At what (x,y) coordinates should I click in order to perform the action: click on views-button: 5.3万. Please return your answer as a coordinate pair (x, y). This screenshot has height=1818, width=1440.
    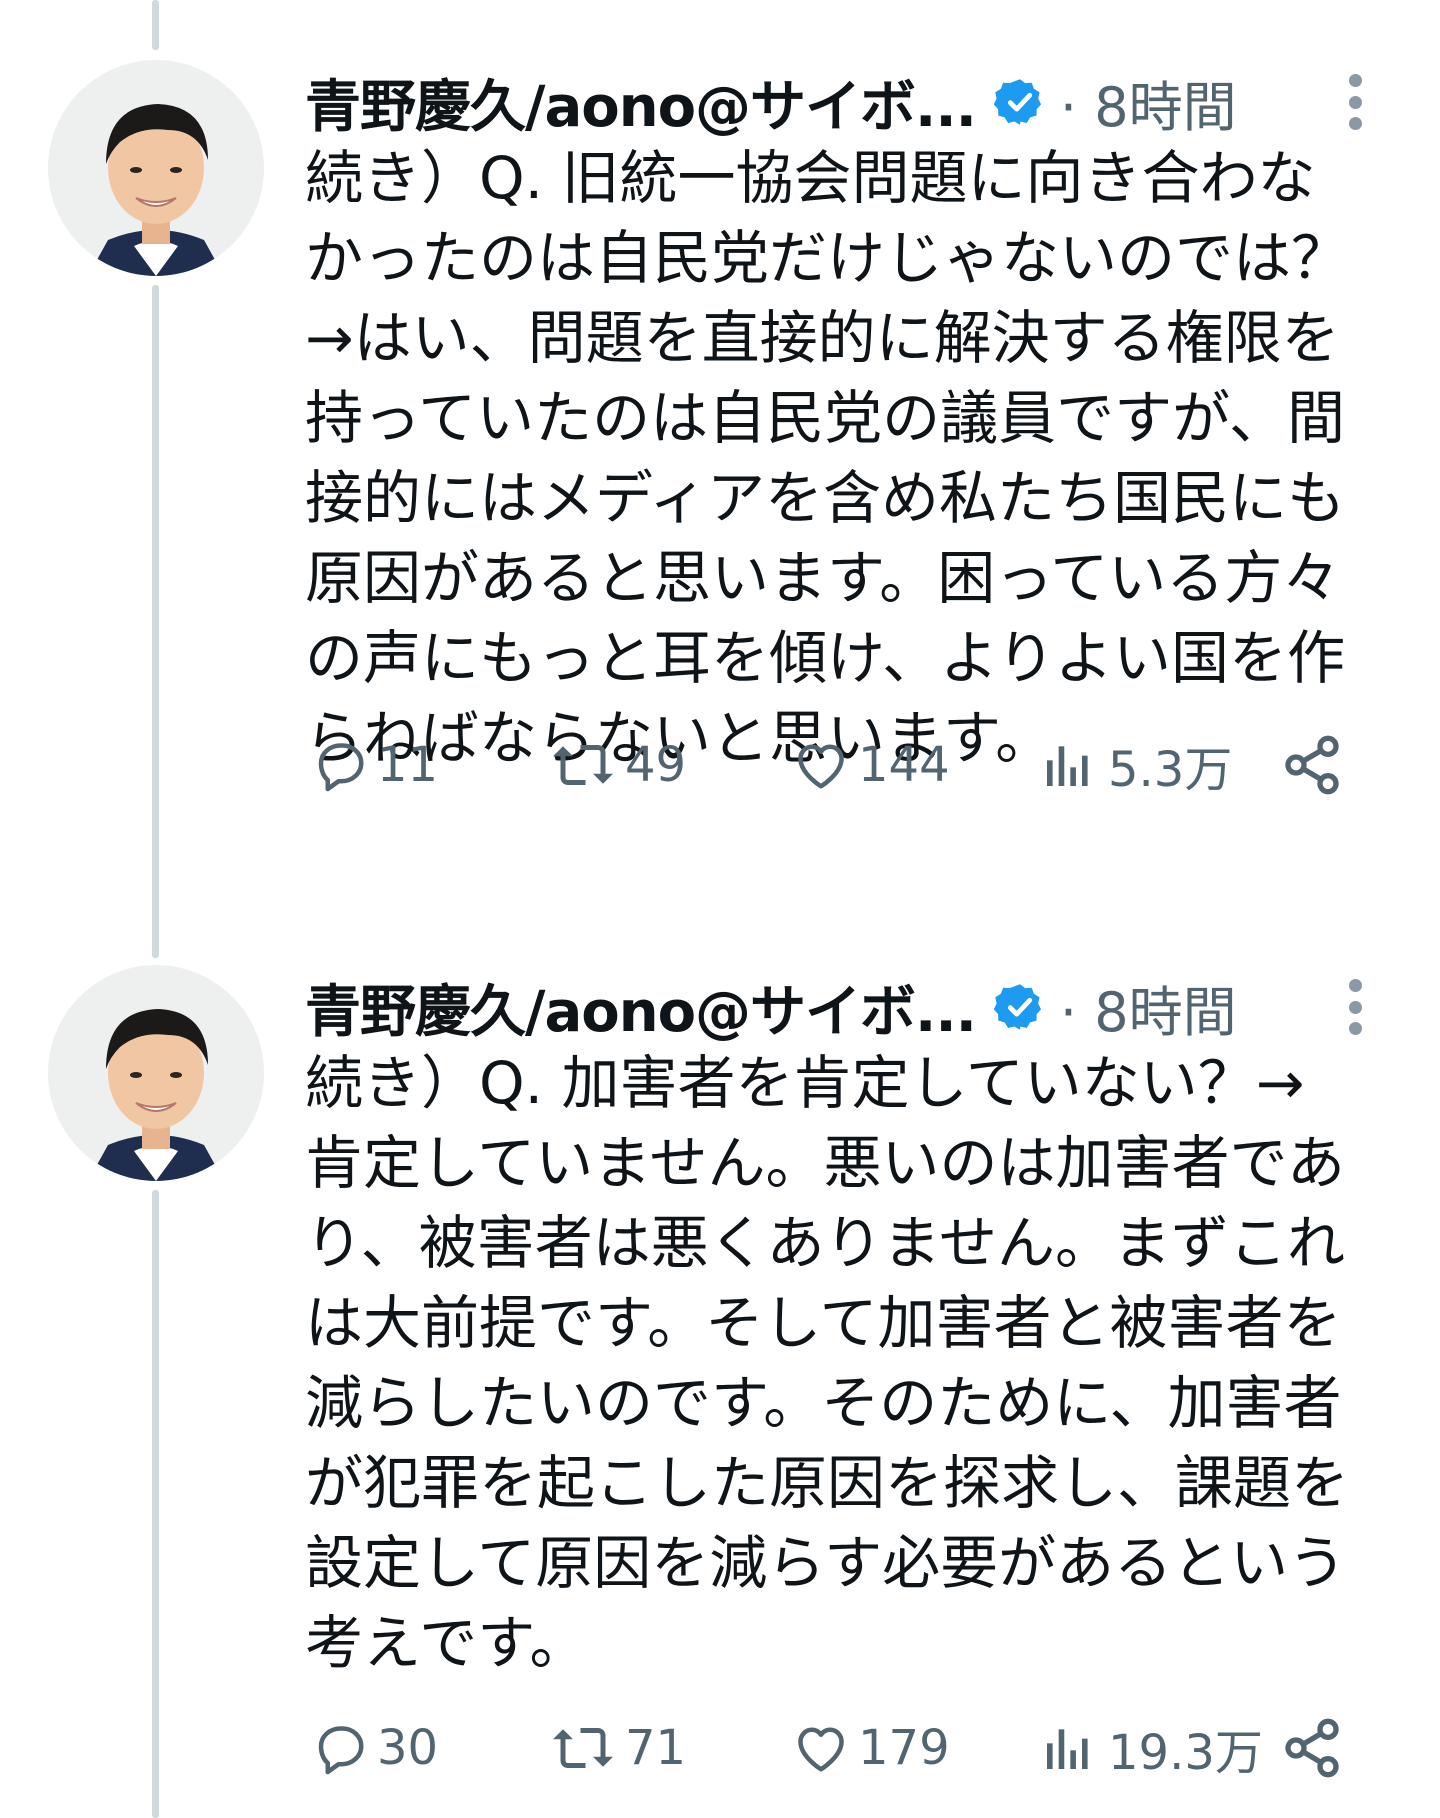
    Looking at the image, I should click on (1136, 765).